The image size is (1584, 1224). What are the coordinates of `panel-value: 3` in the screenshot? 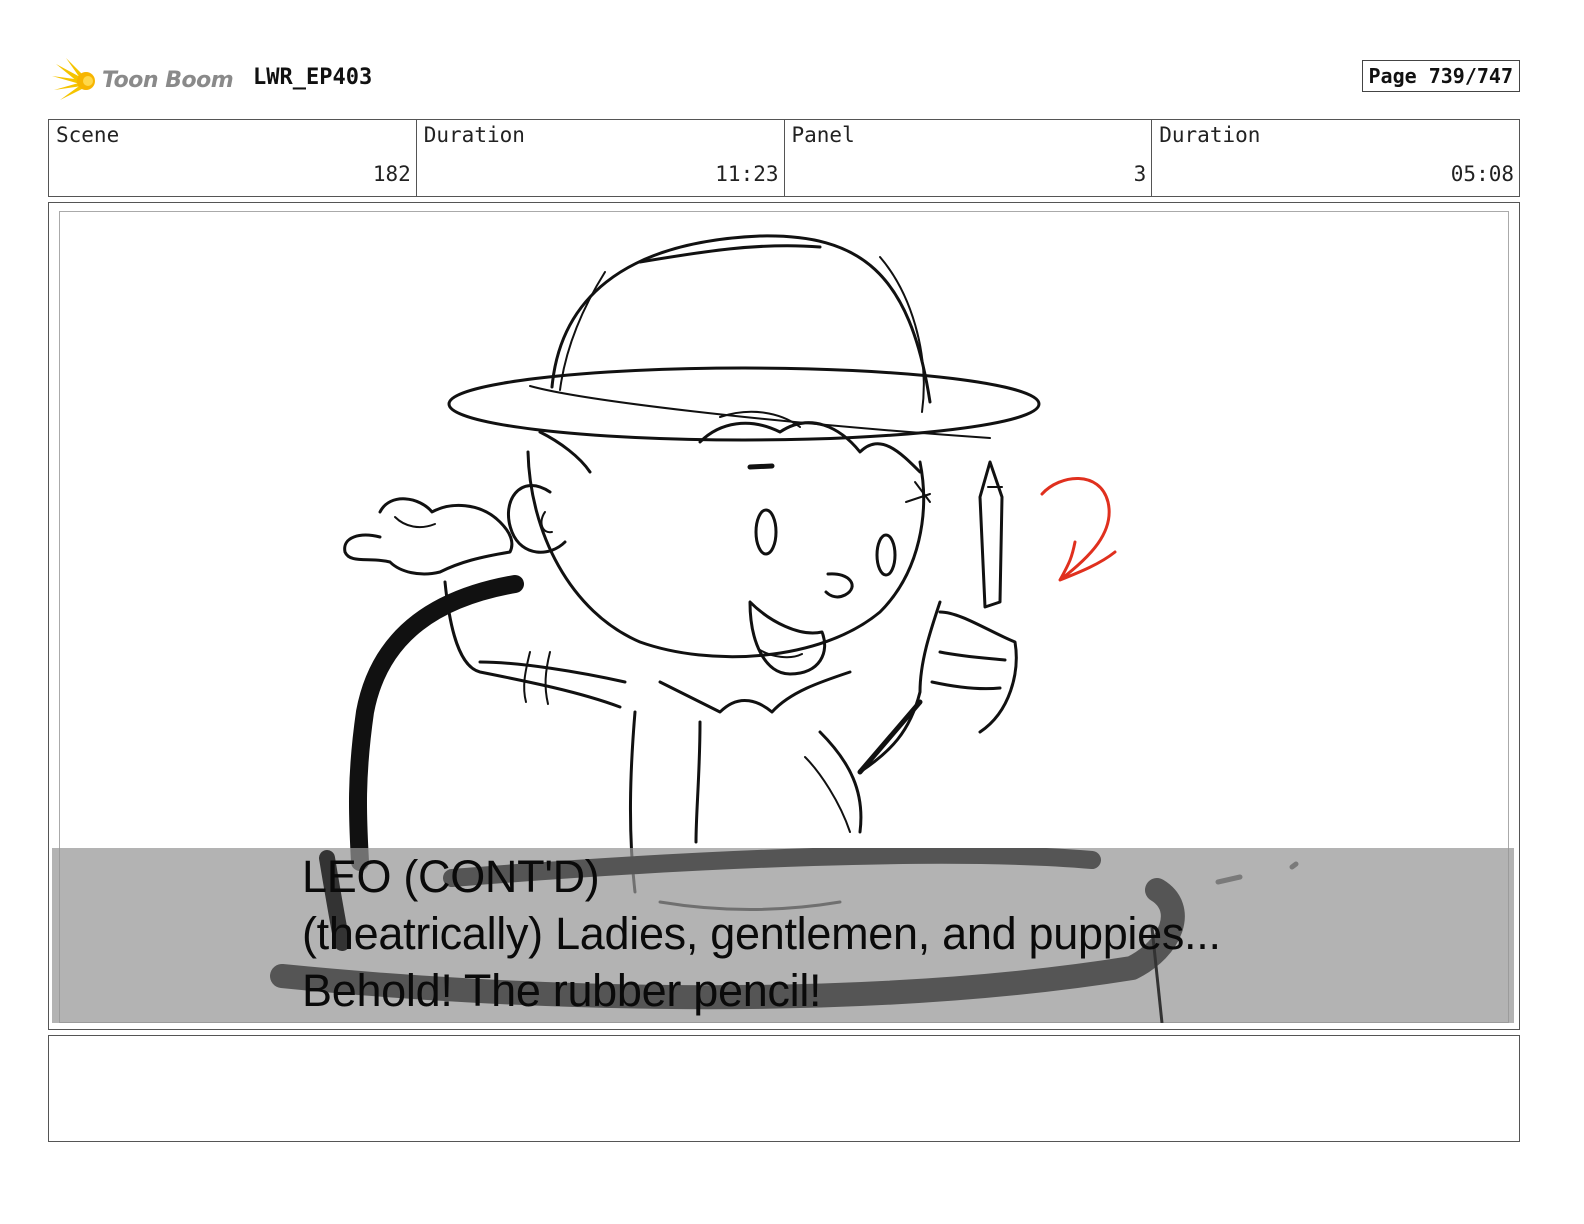 It's located at (1140, 174).